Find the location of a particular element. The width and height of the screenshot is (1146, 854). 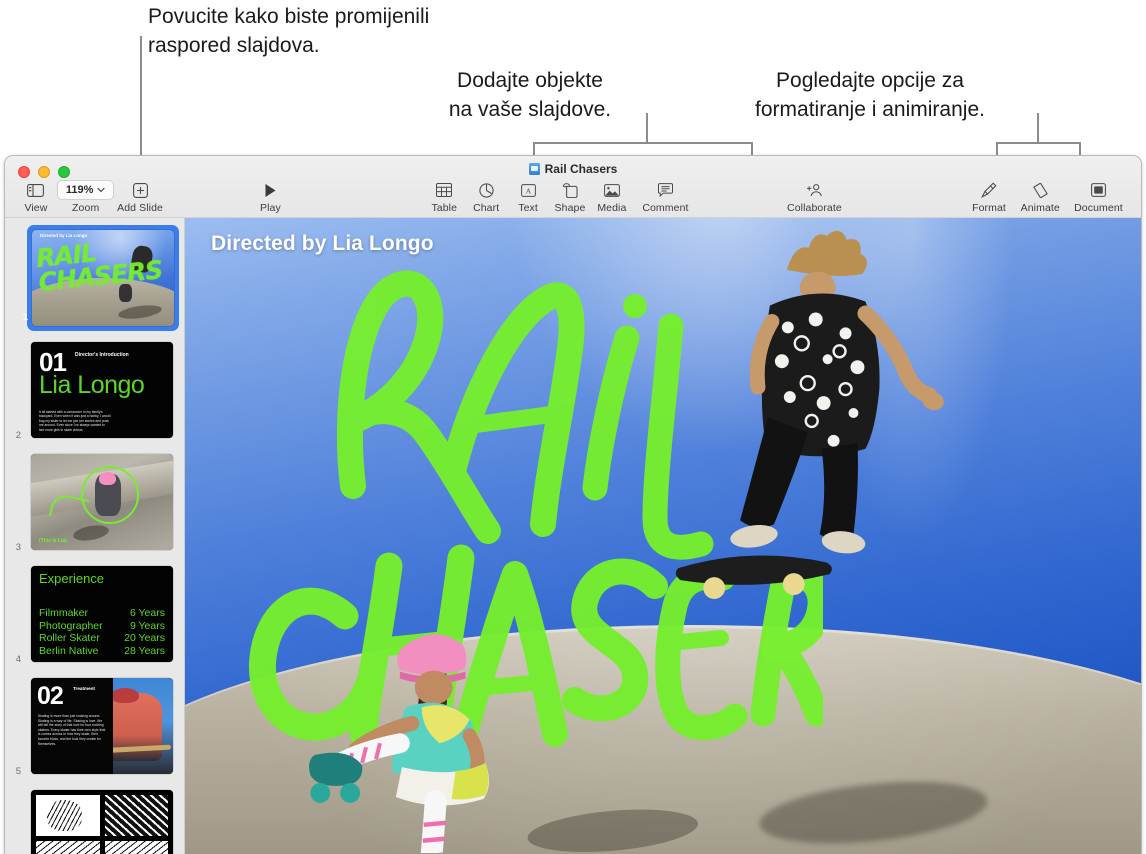

callout-leader-left is located at coordinates (141, 96).